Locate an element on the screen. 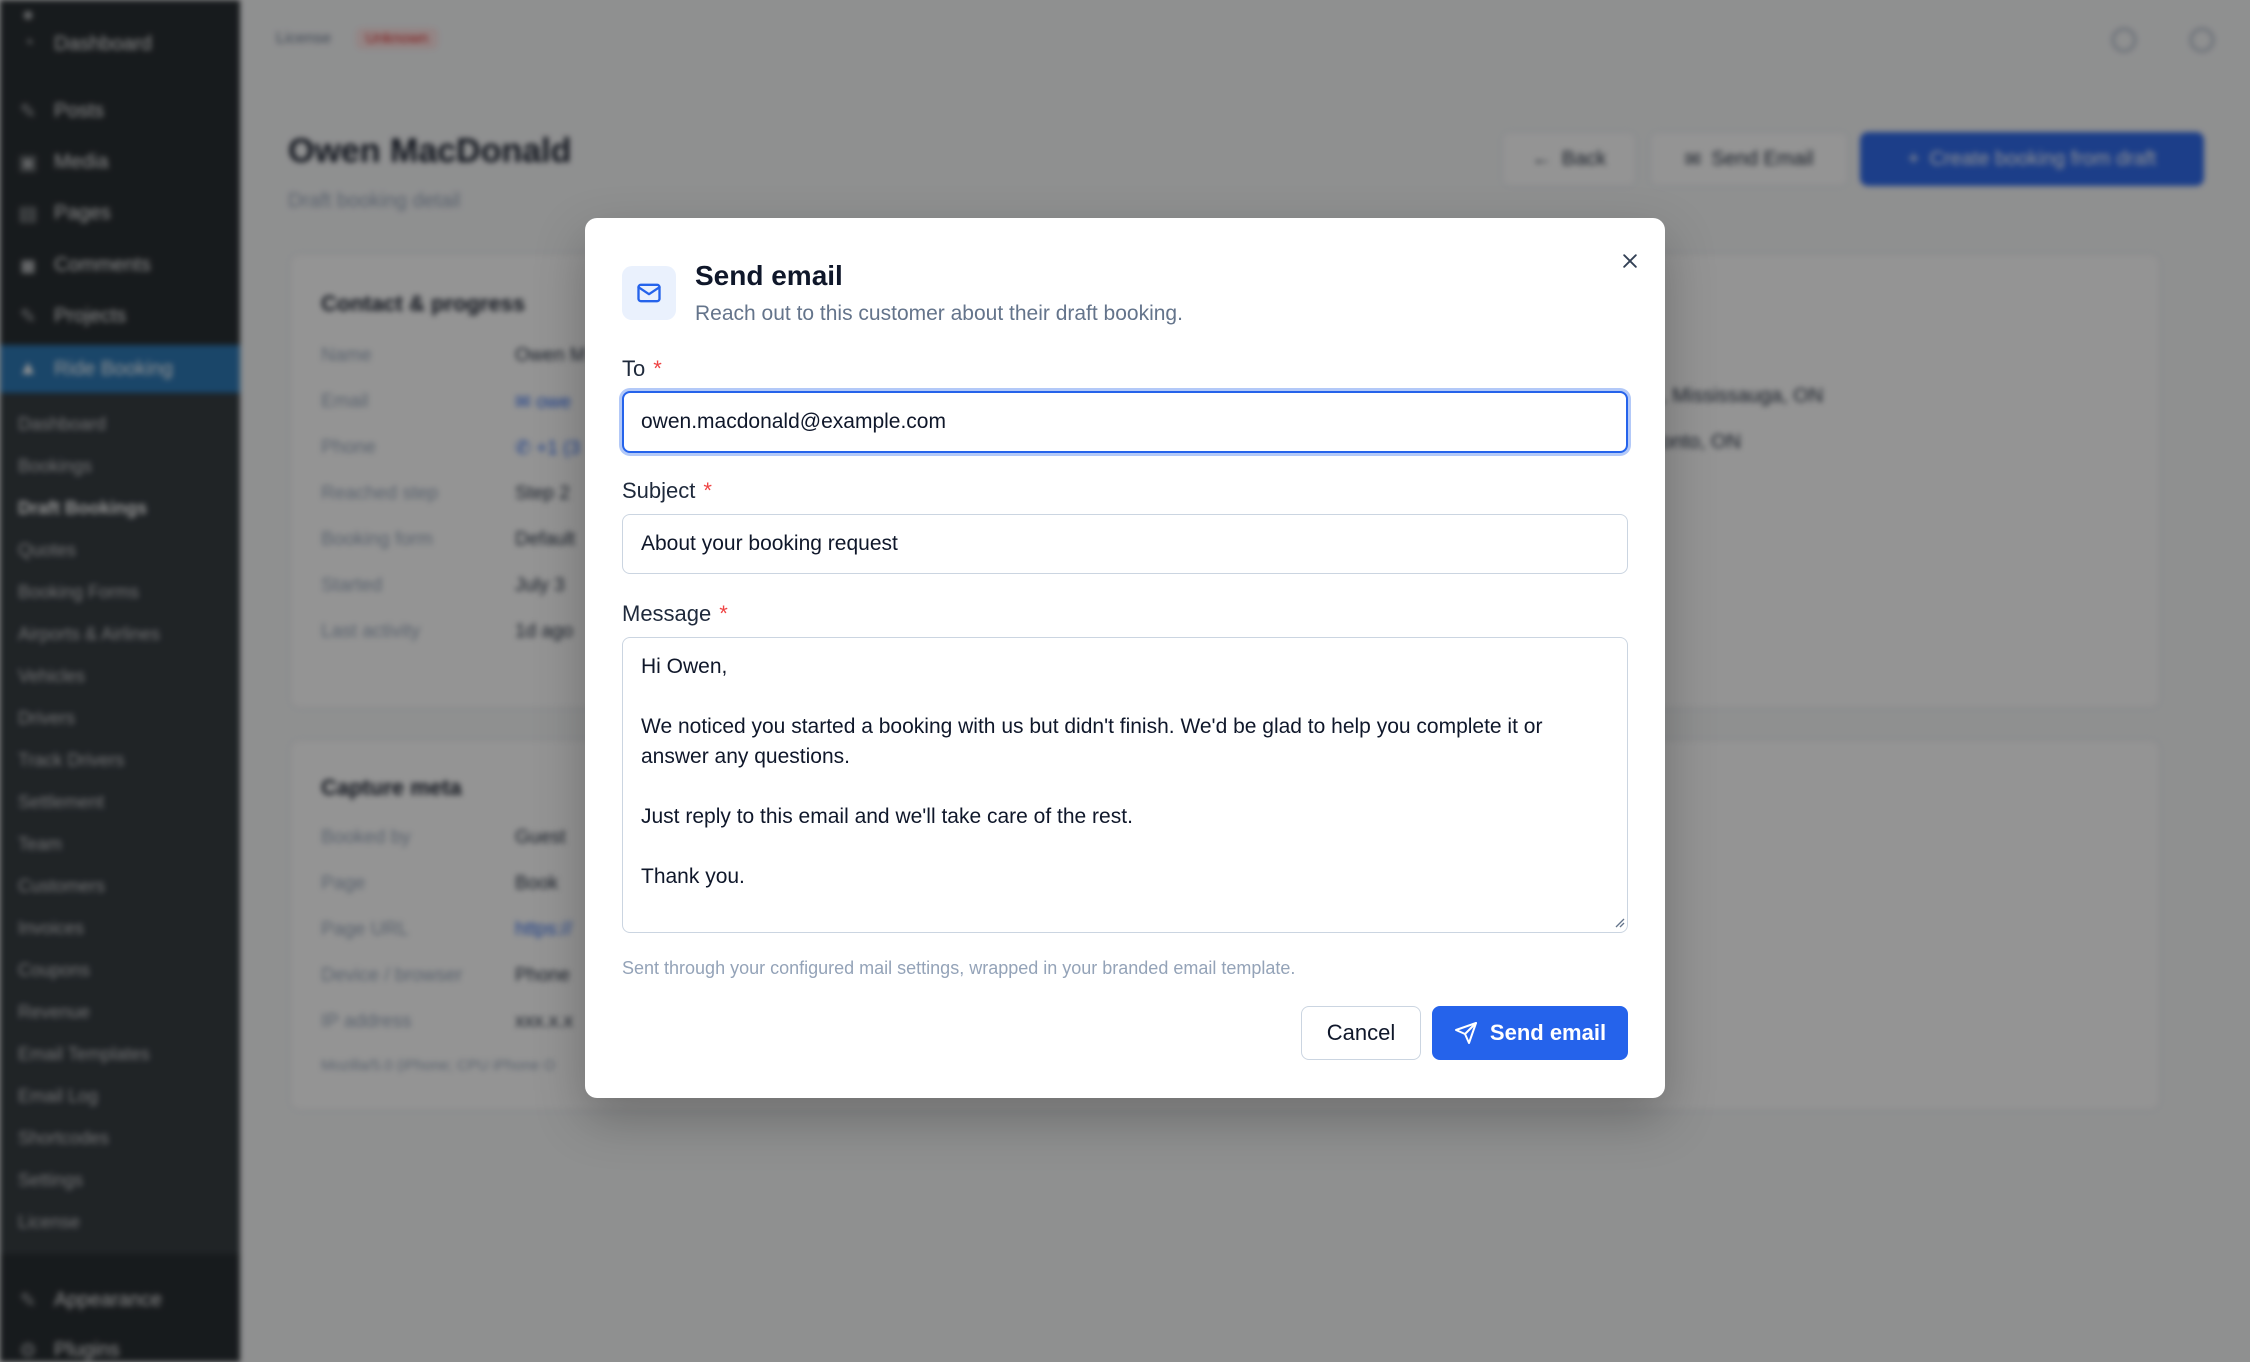  subject-input is located at coordinates (1125, 544).